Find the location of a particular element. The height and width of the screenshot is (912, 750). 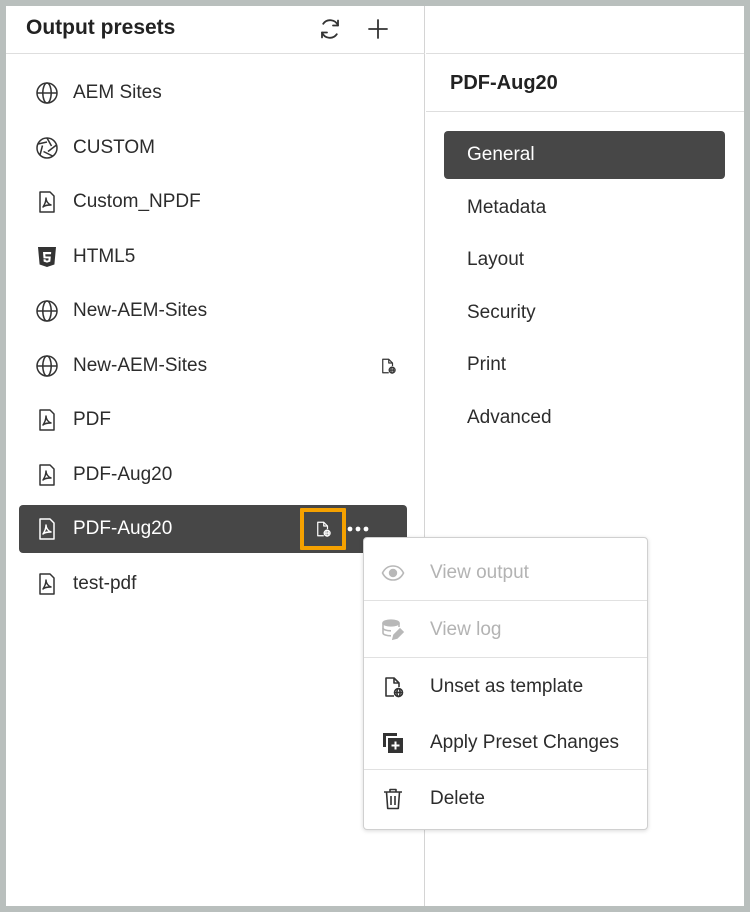

refresh-button is located at coordinates (330, 29).